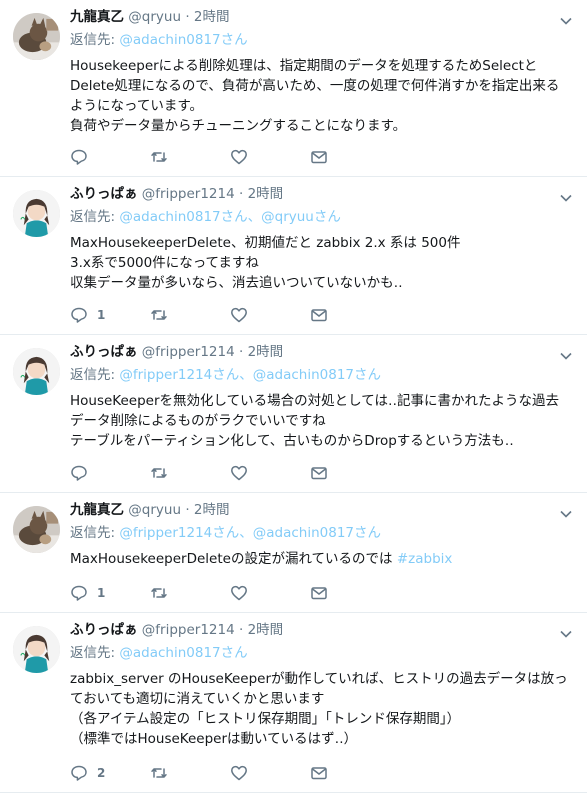  Describe the element at coordinates (425, 559) in the screenshot. I see `hashtag-link: #zabbix` at that location.